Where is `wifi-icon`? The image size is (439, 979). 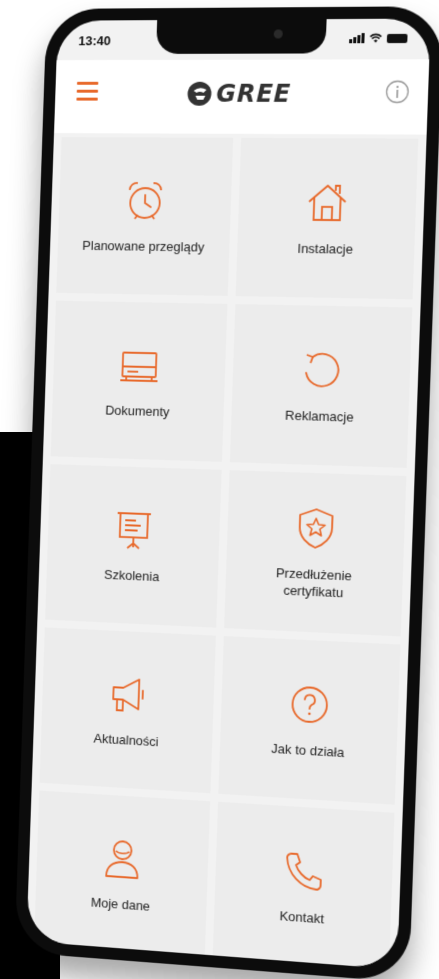
wifi-icon is located at coordinates (375, 38).